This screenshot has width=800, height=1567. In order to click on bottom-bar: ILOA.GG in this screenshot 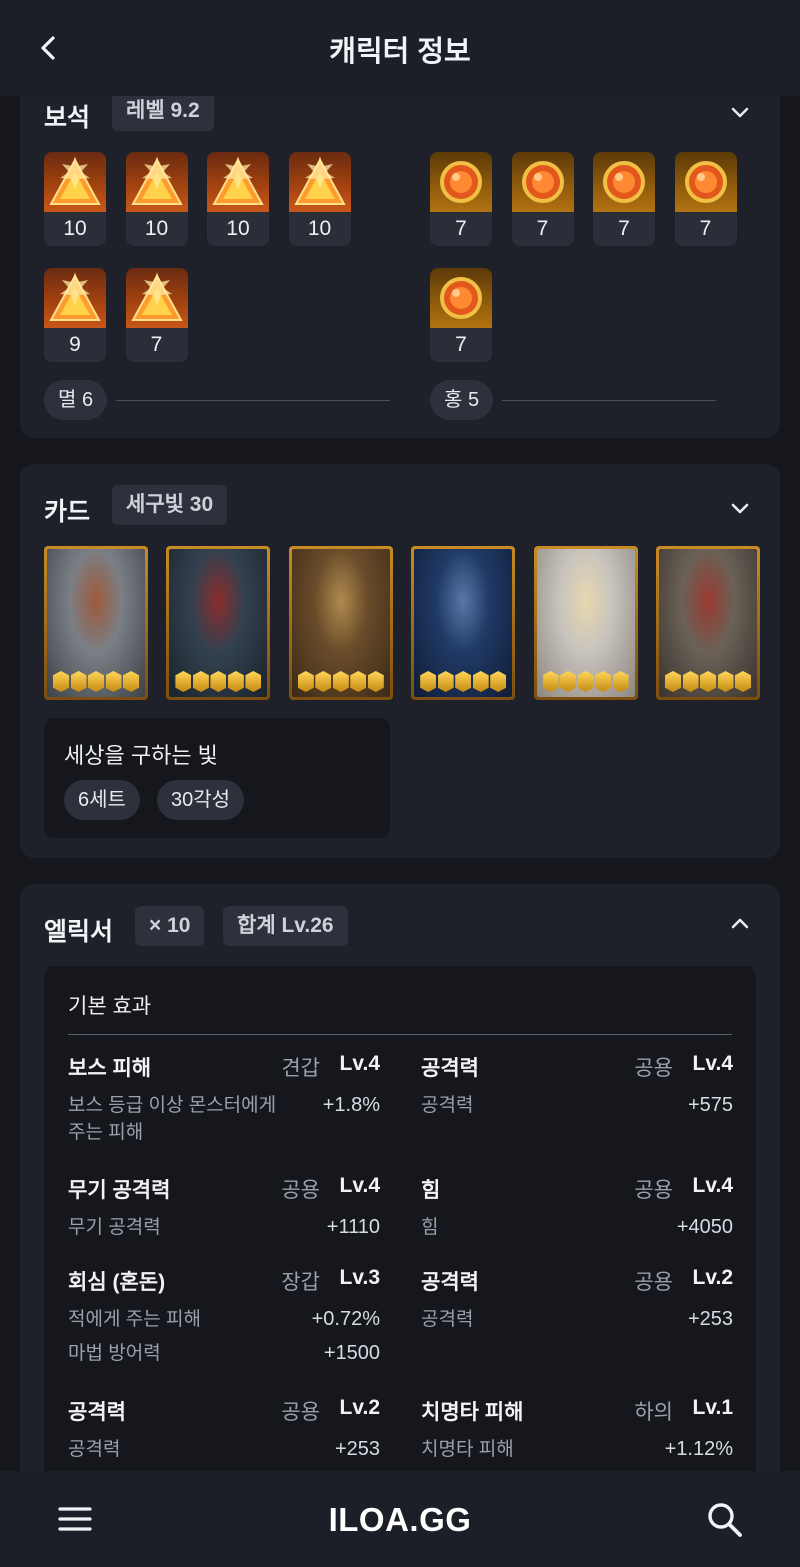, I will do `click(400, 1519)`.